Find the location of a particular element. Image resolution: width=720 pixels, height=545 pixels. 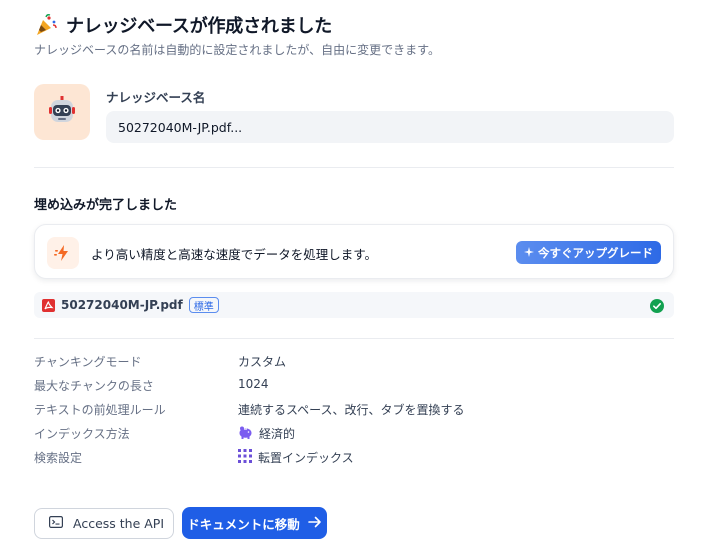

arrow-right-icon is located at coordinates (314, 523).